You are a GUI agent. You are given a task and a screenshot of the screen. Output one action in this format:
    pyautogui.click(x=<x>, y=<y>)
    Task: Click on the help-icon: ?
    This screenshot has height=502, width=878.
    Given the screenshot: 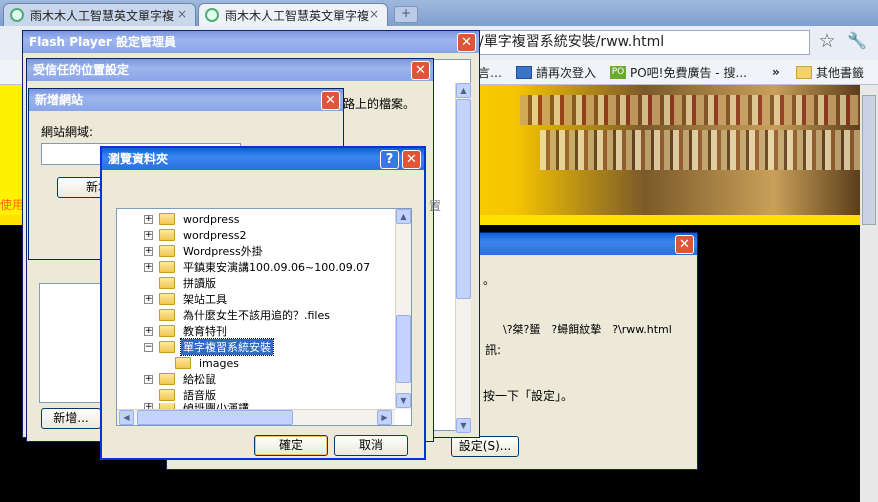 What is the action you would take?
    pyautogui.click(x=389, y=159)
    